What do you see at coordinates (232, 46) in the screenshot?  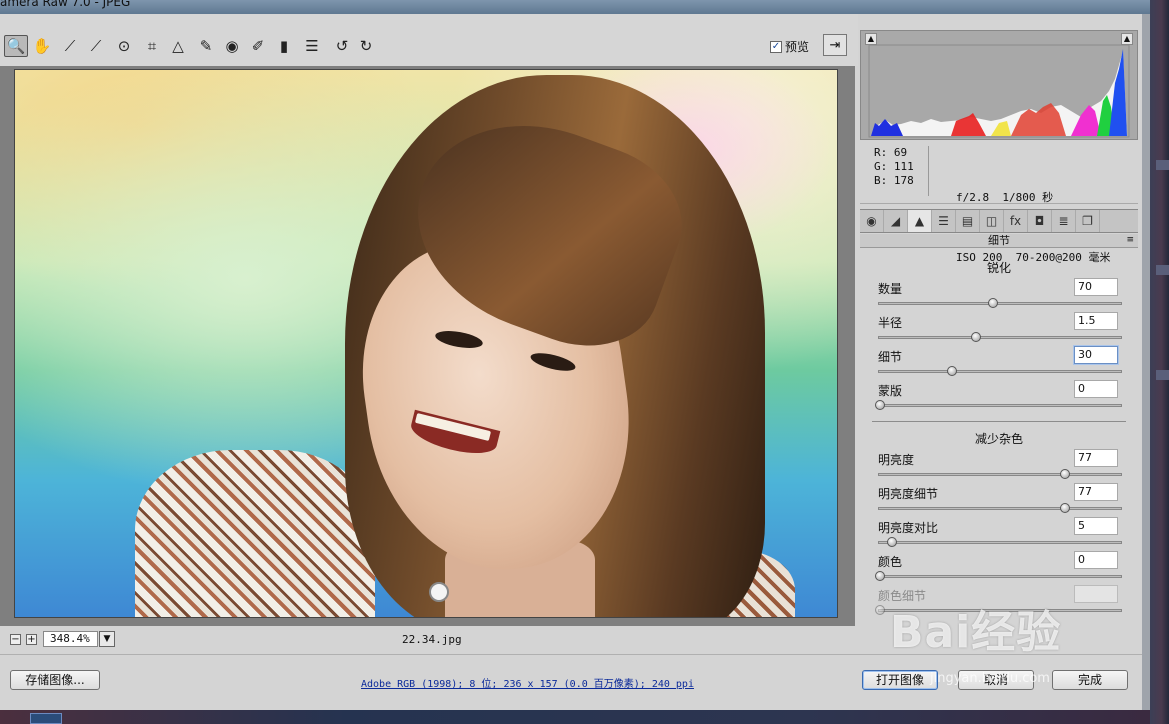 I see `red-eye-tool-icon: ◉` at bounding box center [232, 46].